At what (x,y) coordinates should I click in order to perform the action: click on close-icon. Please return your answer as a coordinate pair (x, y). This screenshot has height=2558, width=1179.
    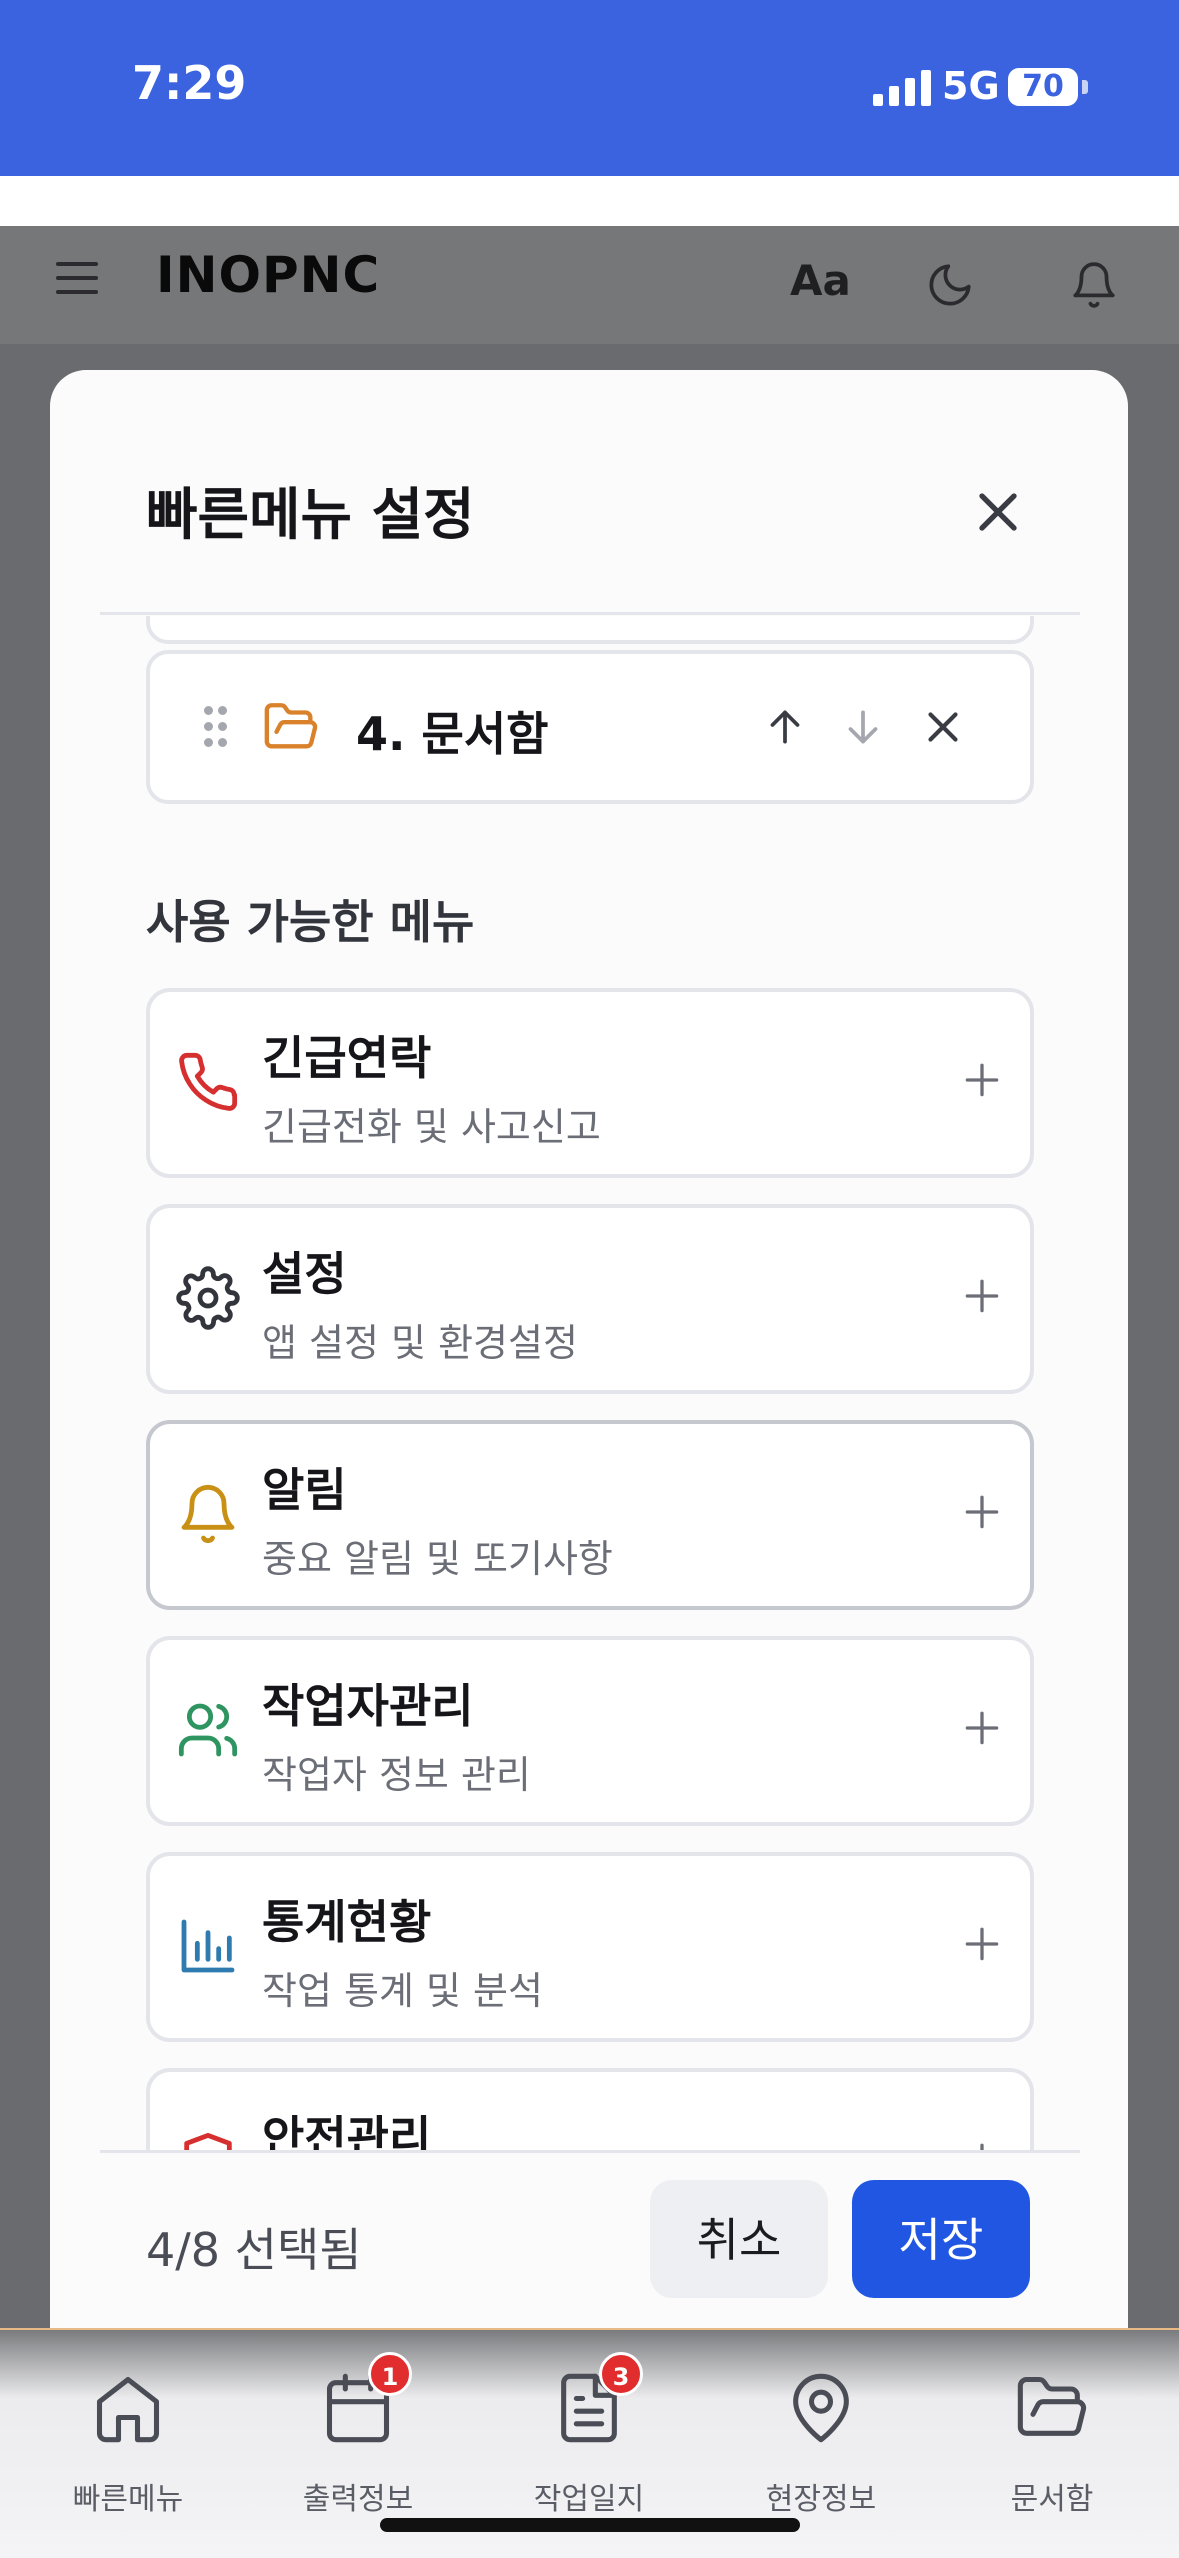
    Looking at the image, I should click on (998, 512).